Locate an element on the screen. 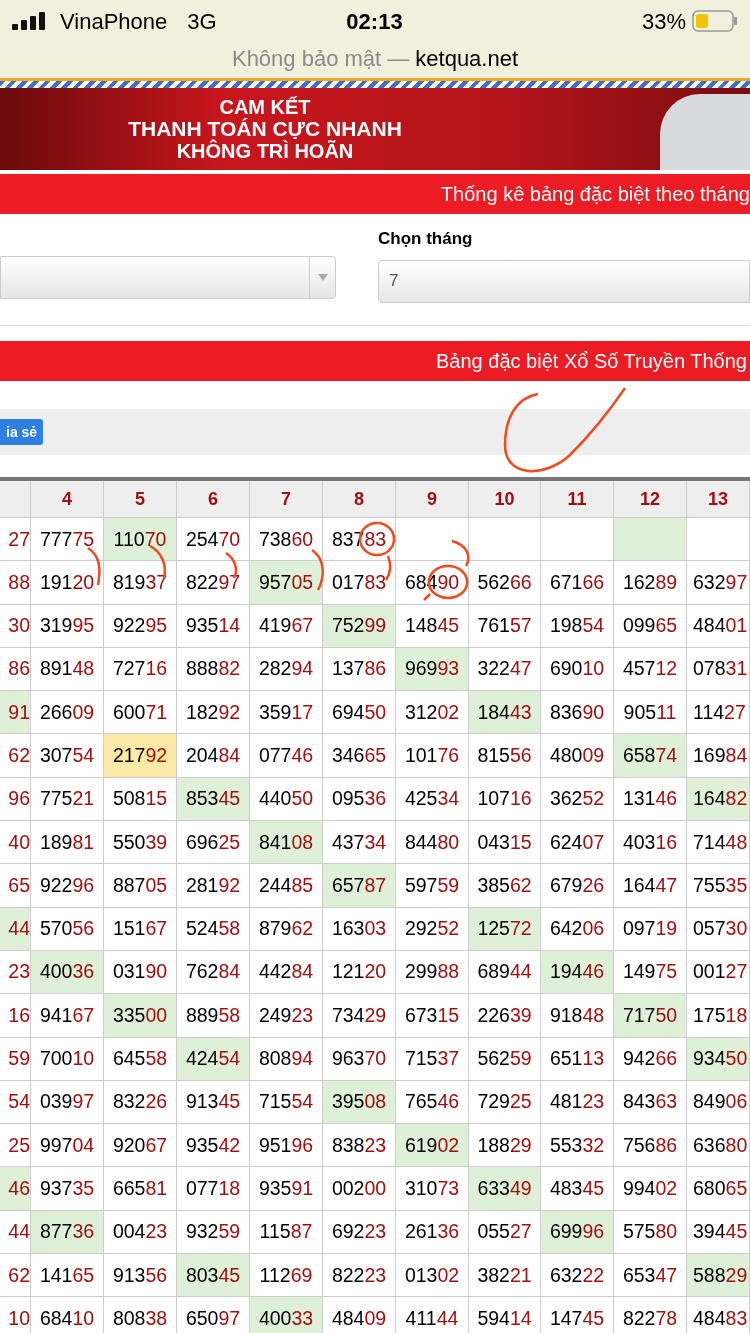 The image size is (750, 1333). banner-text: THANH TOÁN CỰC NHANH is located at coordinates (265, 129).